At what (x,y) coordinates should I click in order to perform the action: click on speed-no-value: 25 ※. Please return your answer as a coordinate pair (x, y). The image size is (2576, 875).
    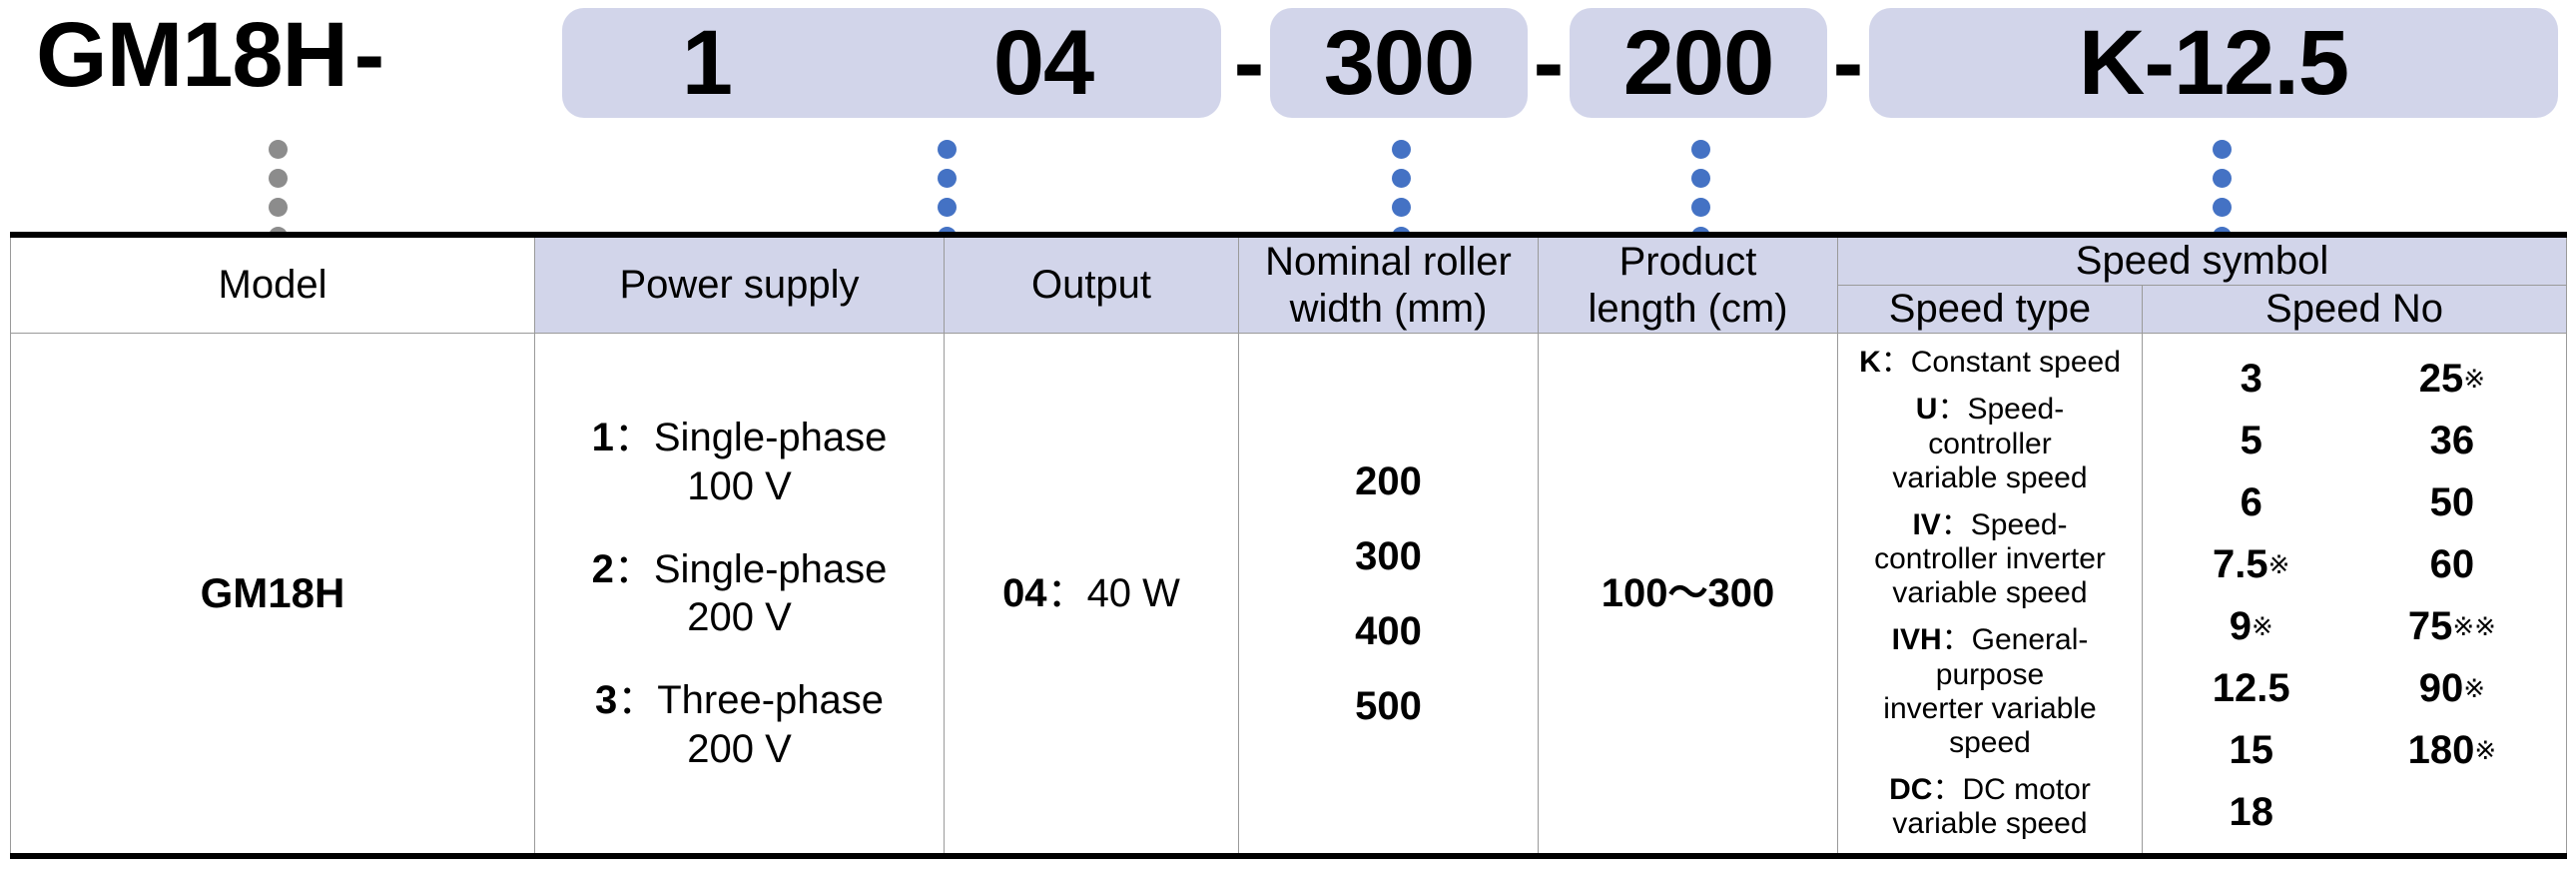
    Looking at the image, I should click on (2452, 379).